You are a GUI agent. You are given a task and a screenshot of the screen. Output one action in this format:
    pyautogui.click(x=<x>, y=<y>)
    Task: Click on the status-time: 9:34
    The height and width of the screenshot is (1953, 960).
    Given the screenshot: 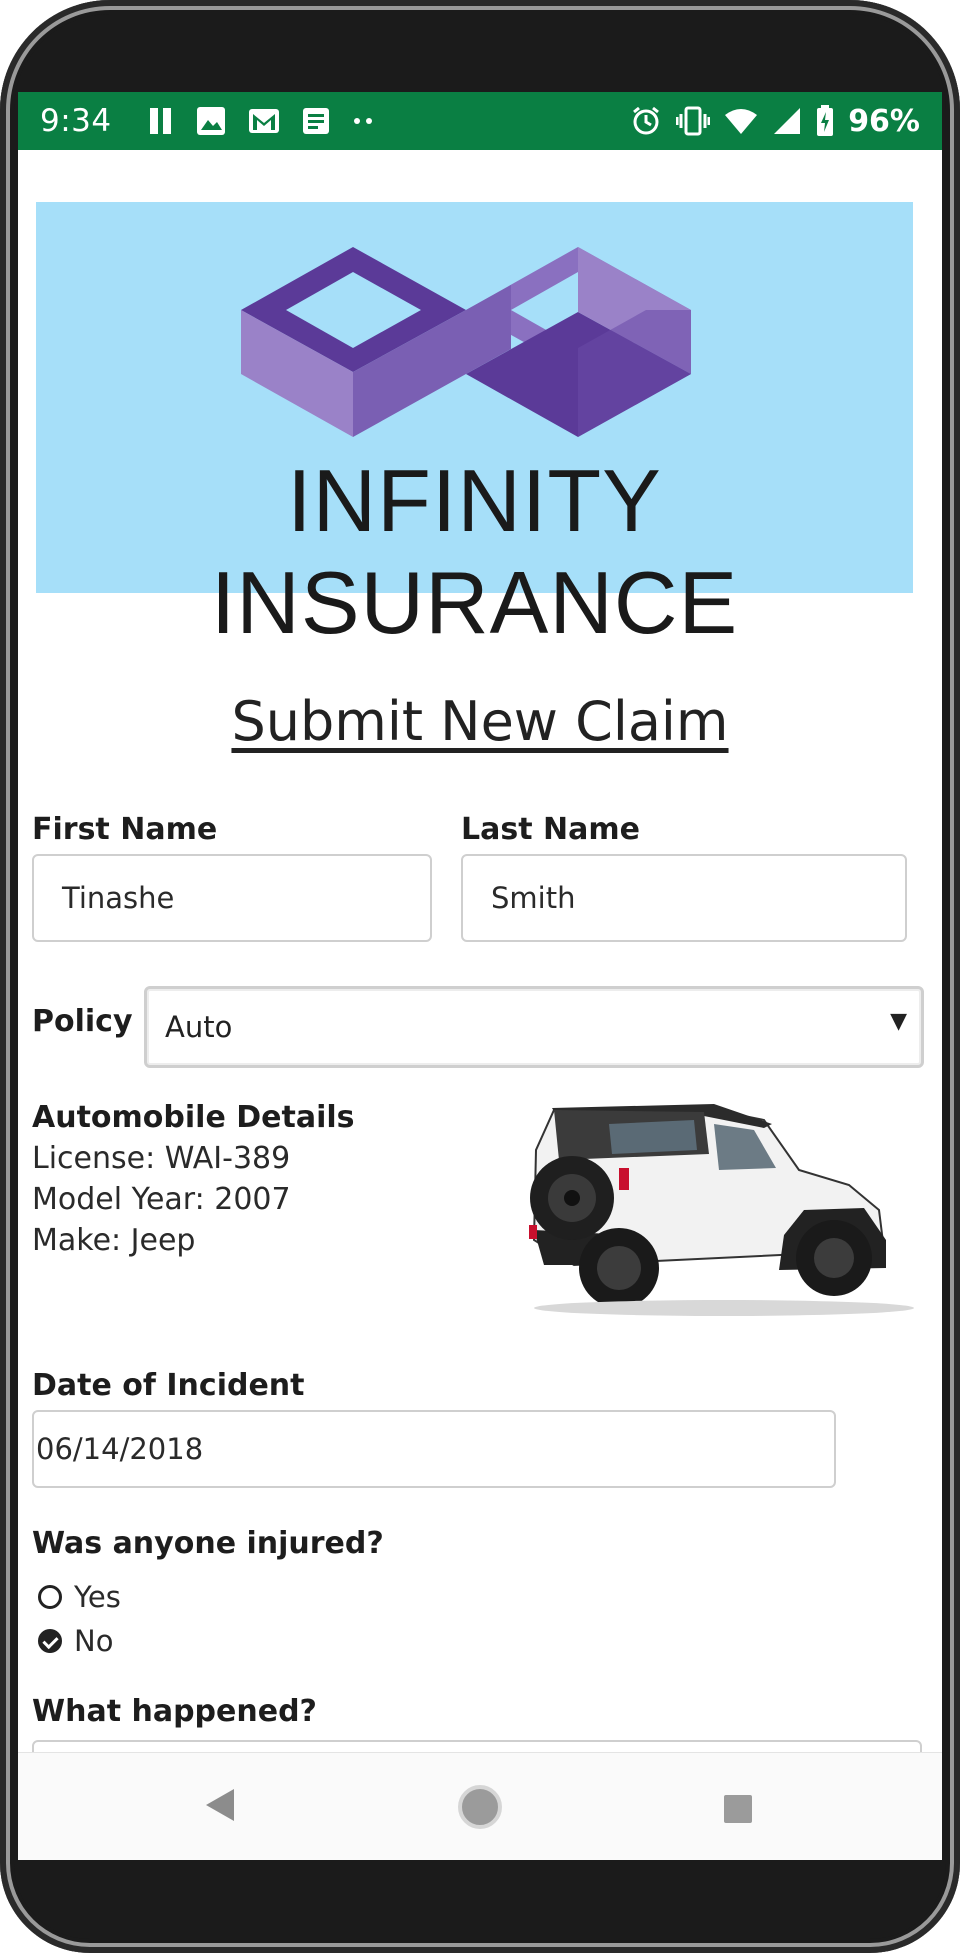 What is the action you would take?
    pyautogui.click(x=76, y=121)
    